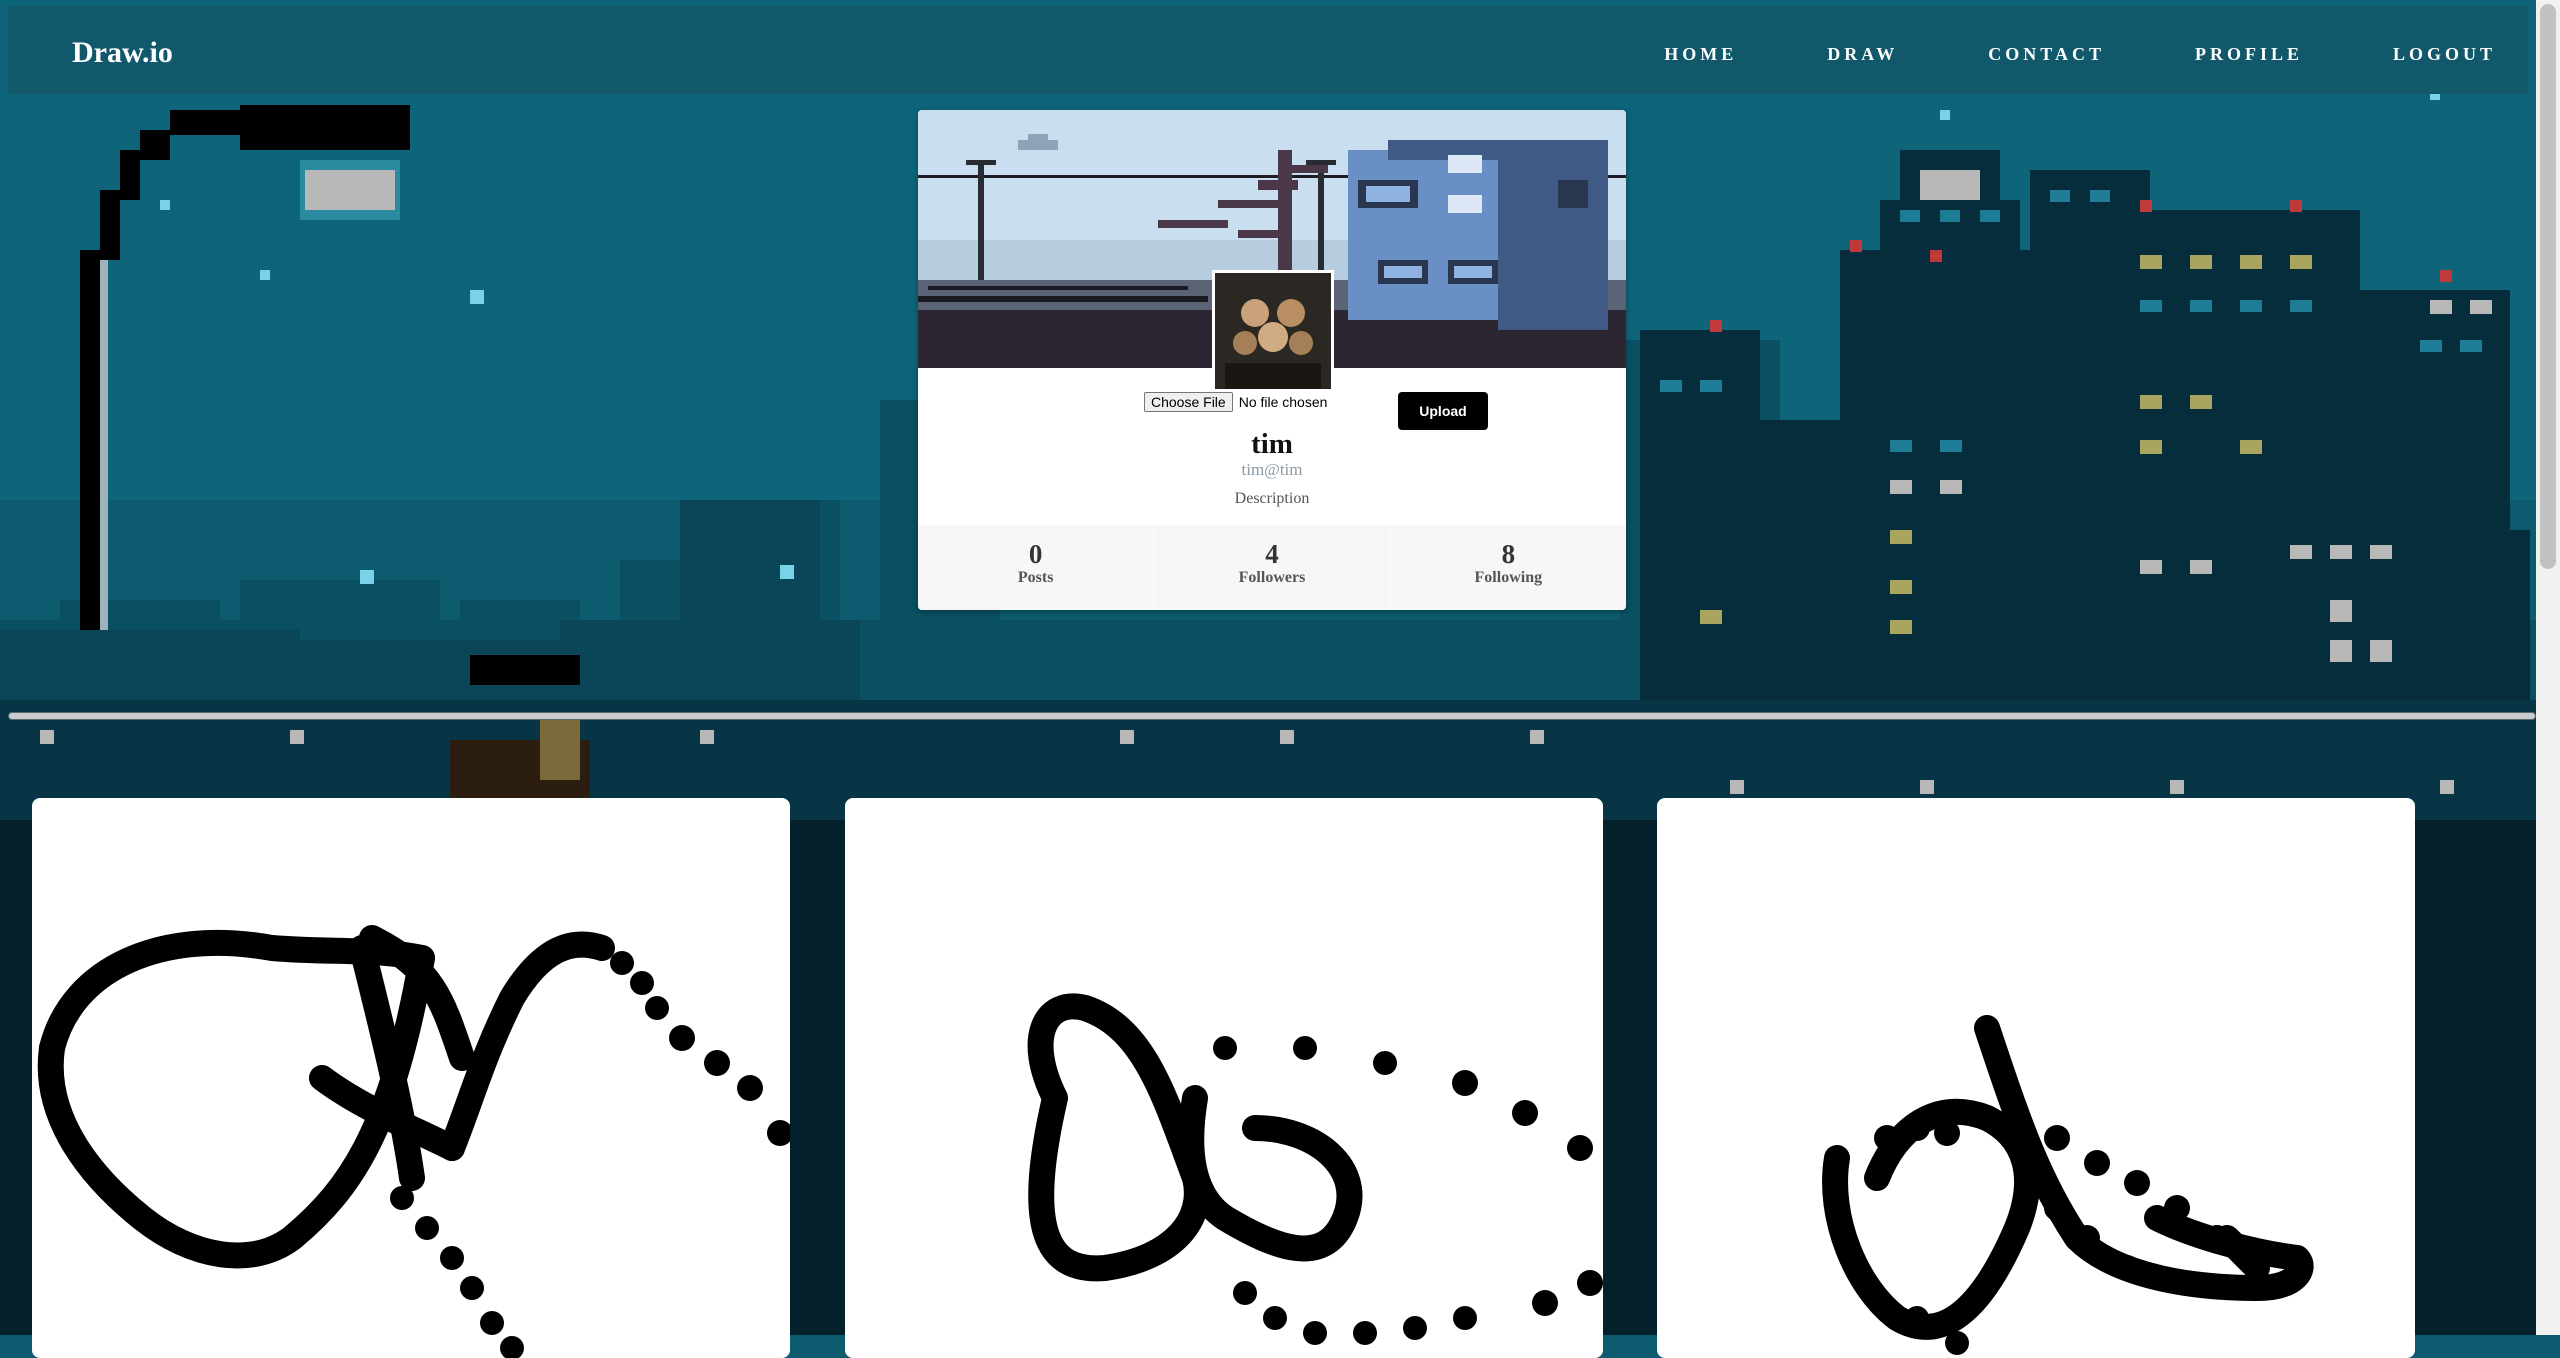 The height and width of the screenshot is (1358, 2560). What do you see at coordinates (1188, 402) in the screenshot?
I see `choose-file-button: Choose File` at bounding box center [1188, 402].